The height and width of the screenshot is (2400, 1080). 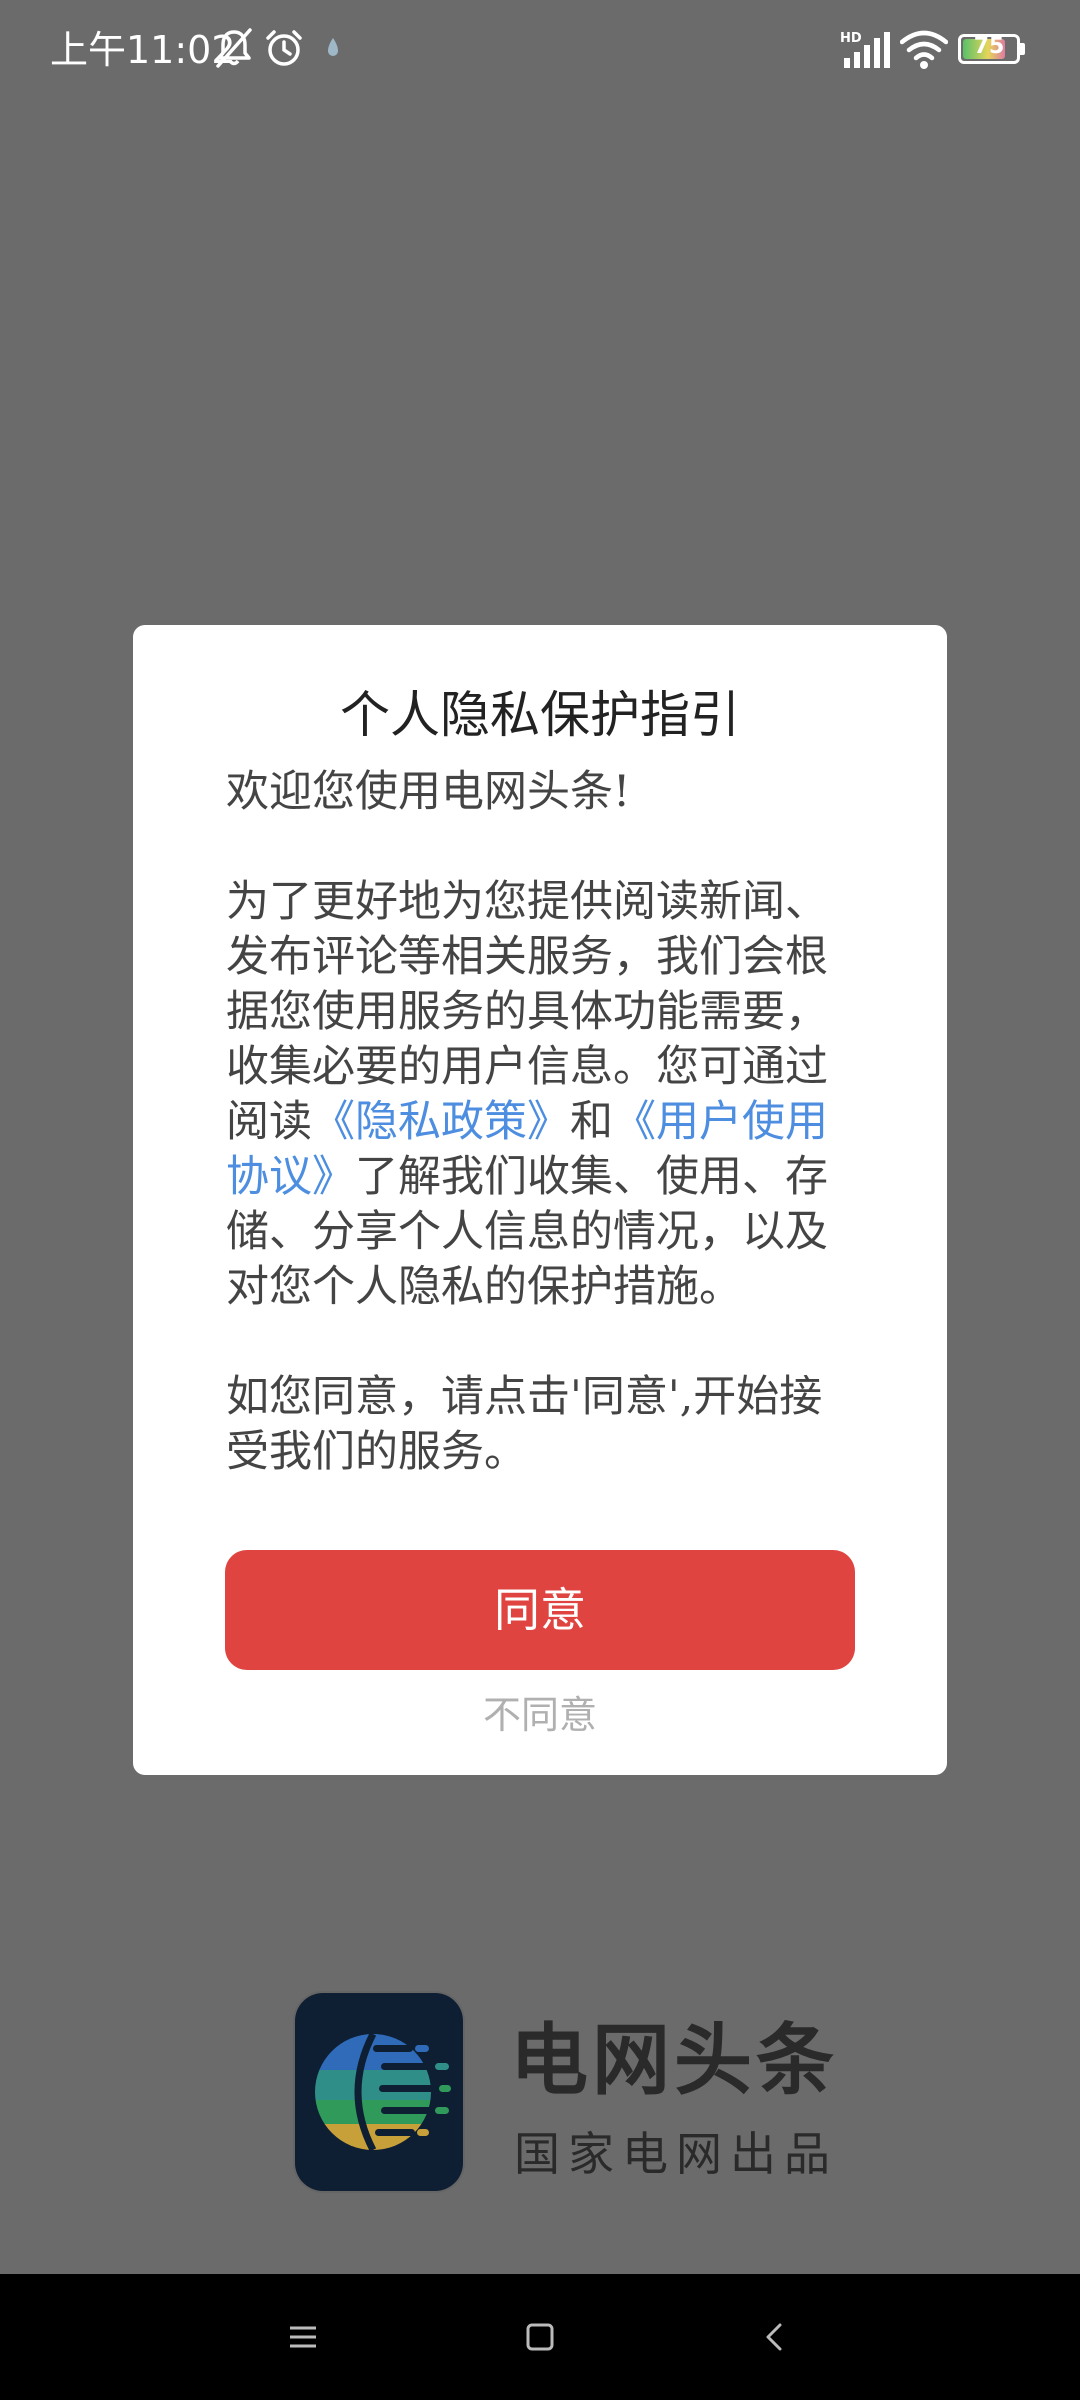 I want to click on battery-icon: 75, so click(x=989, y=49).